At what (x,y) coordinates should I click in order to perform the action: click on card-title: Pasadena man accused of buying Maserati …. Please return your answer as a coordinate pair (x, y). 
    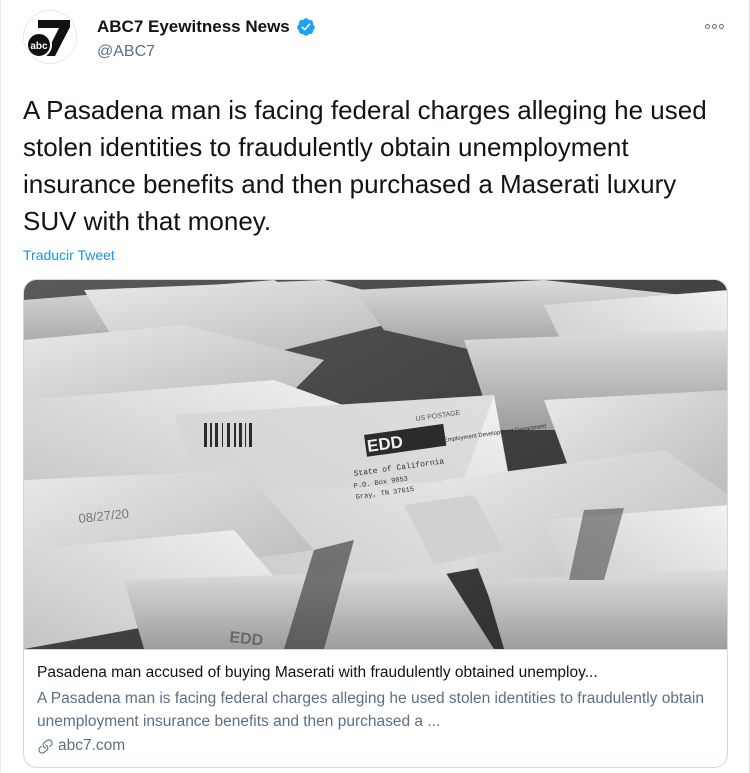
    Looking at the image, I should click on (317, 672).